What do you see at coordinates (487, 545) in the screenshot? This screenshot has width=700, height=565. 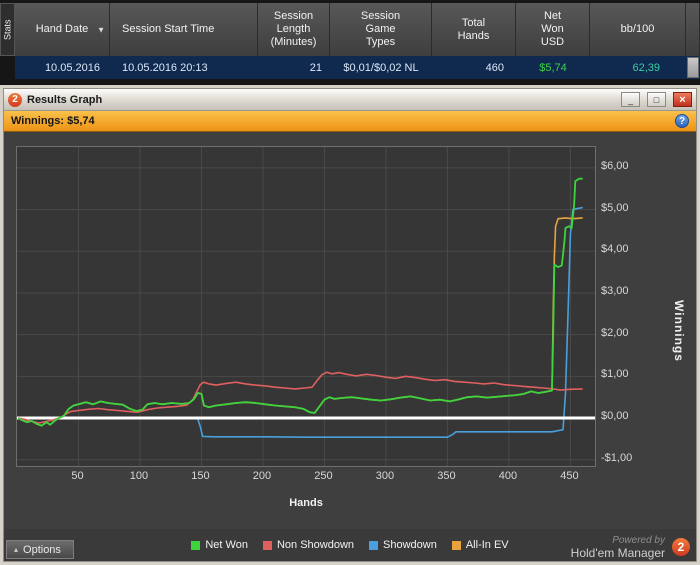 I see `legend-label: All-In EV` at bounding box center [487, 545].